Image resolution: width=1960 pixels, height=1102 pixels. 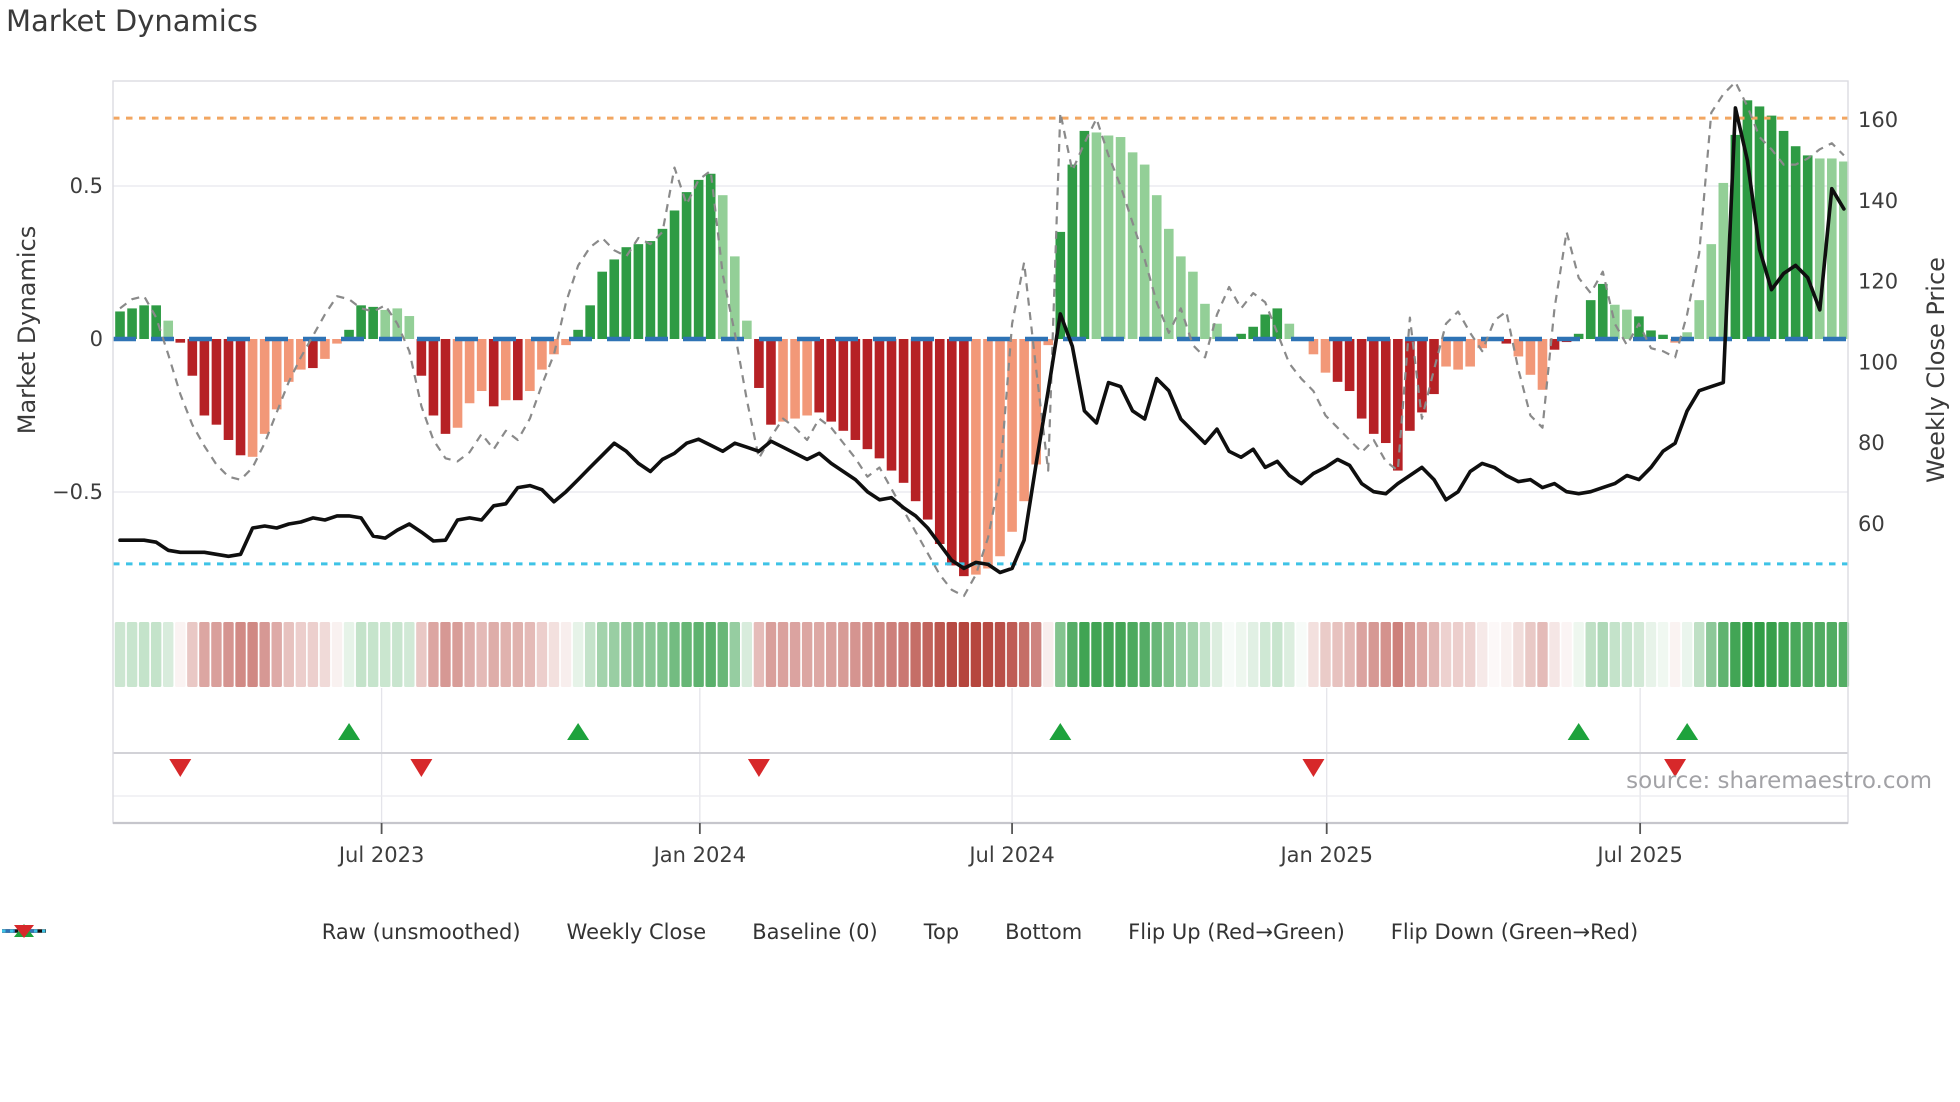 What do you see at coordinates (815, 932) in the screenshot?
I see `legend-label: Baseline (0)` at bounding box center [815, 932].